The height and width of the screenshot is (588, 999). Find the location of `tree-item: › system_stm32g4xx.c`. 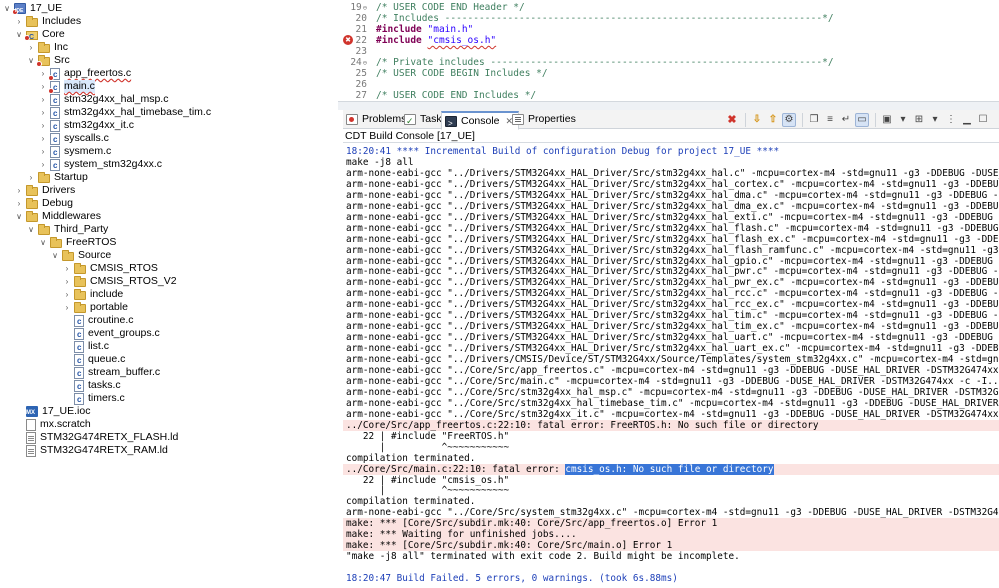

tree-item: › system_stm32g4xx.c is located at coordinates (100, 165).